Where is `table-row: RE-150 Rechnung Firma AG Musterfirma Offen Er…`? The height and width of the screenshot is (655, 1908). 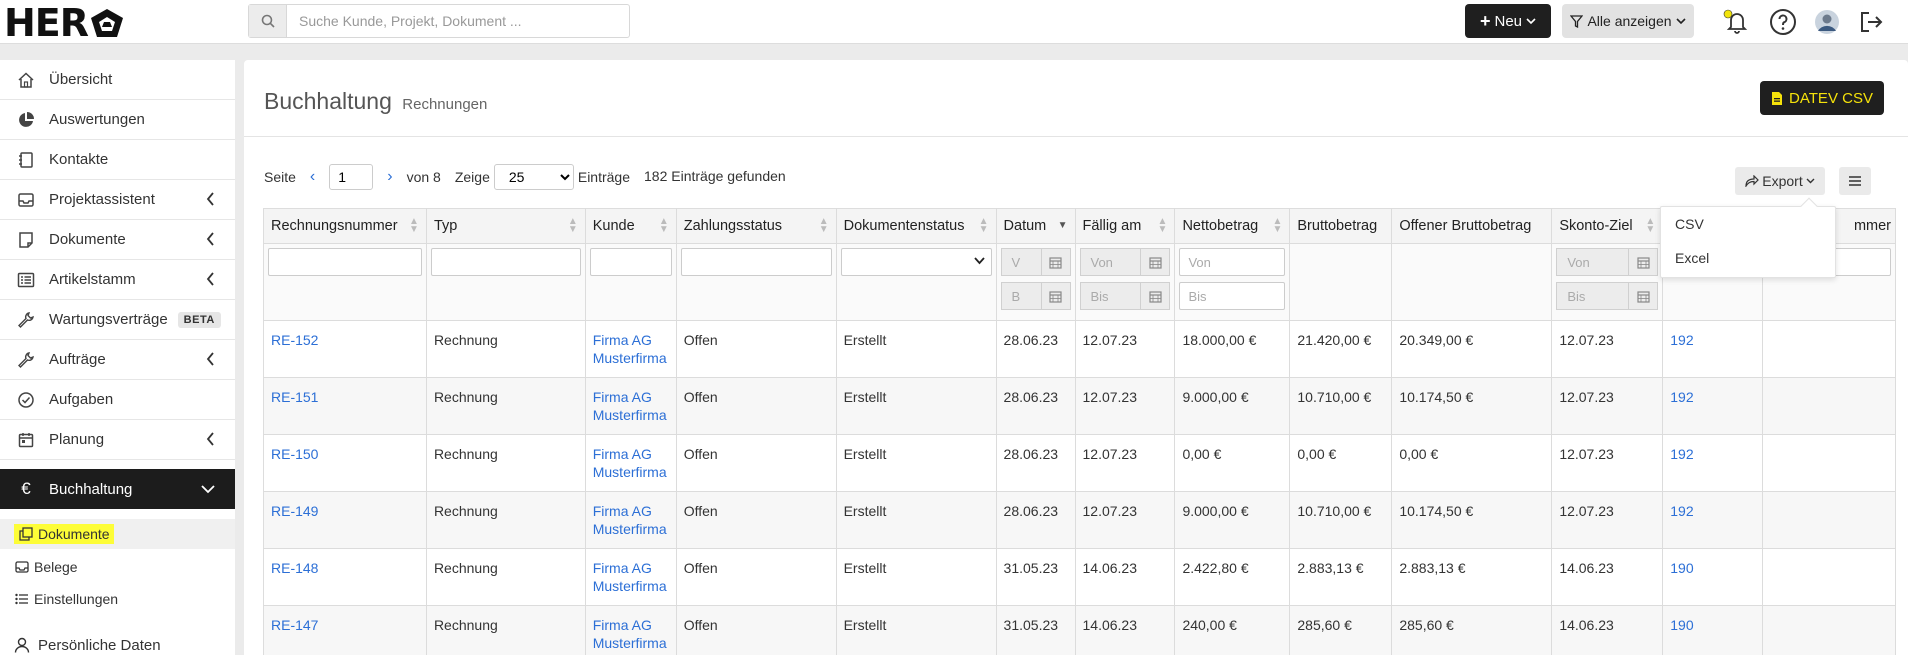
table-row: RE-150 Rechnung Firma AG Musterfirma Offen Er… is located at coordinates (1079, 463).